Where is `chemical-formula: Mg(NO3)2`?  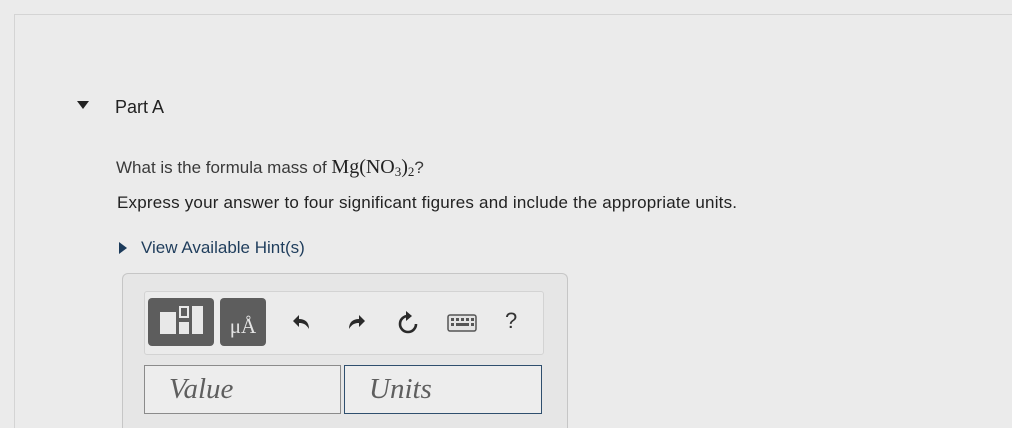 chemical-formula: Mg(NO3)2 is located at coordinates (372, 167).